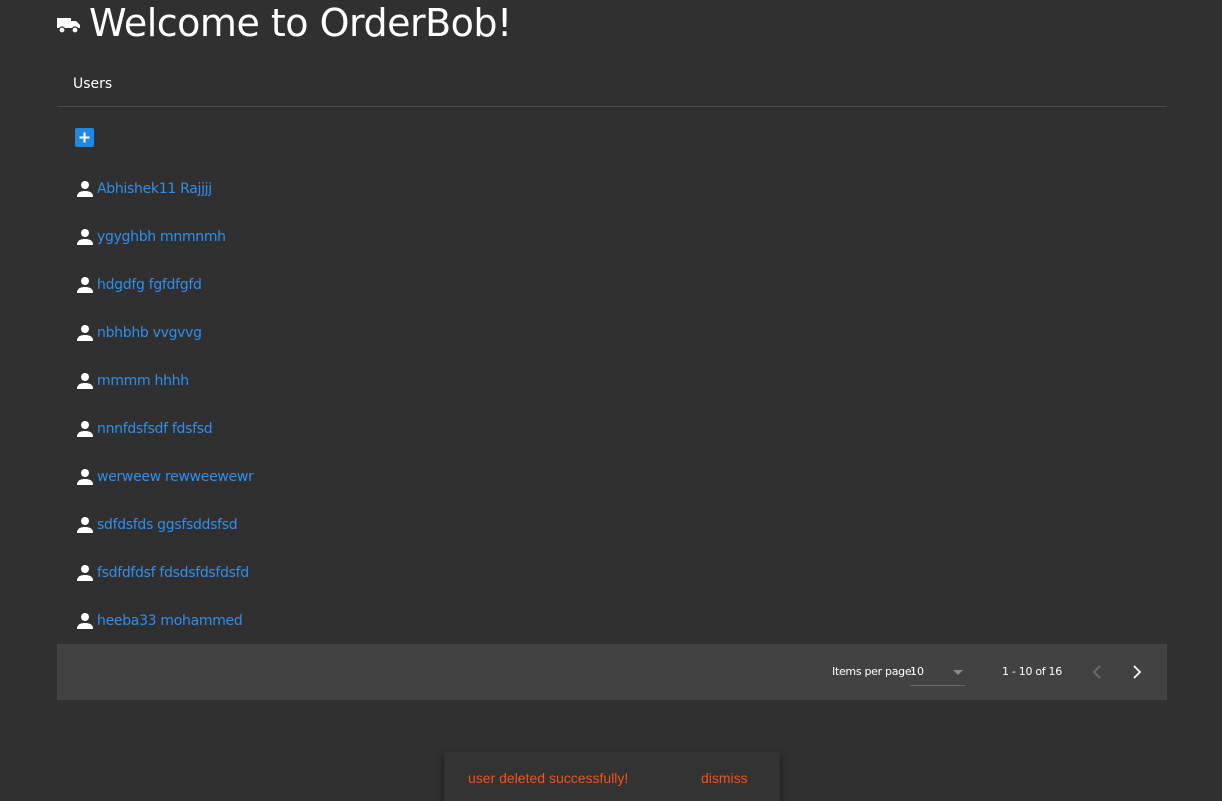 Image resolution: width=1222 pixels, height=801 pixels. What do you see at coordinates (1032, 671) in the screenshot?
I see `page-range-label: 1 - 10 of 16` at bounding box center [1032, 671].